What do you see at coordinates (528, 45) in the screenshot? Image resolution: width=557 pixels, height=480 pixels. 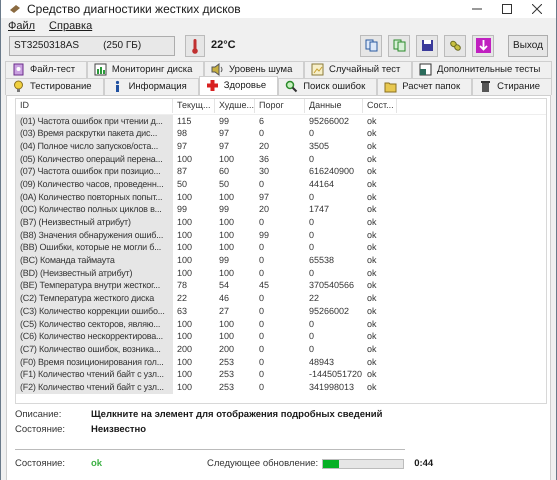 I see `exit-button: Выход` at bounding box center [528, 45].